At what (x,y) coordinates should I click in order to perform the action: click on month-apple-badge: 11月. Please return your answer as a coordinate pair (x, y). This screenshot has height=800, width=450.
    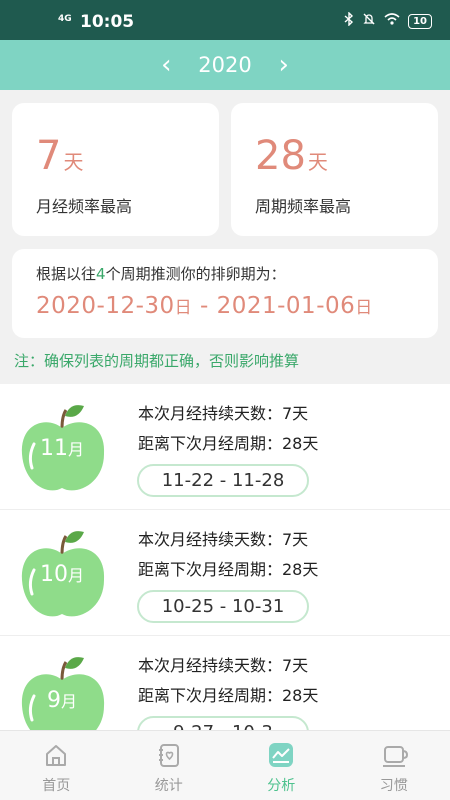
    Looking at the image, I should click on (63, 448).